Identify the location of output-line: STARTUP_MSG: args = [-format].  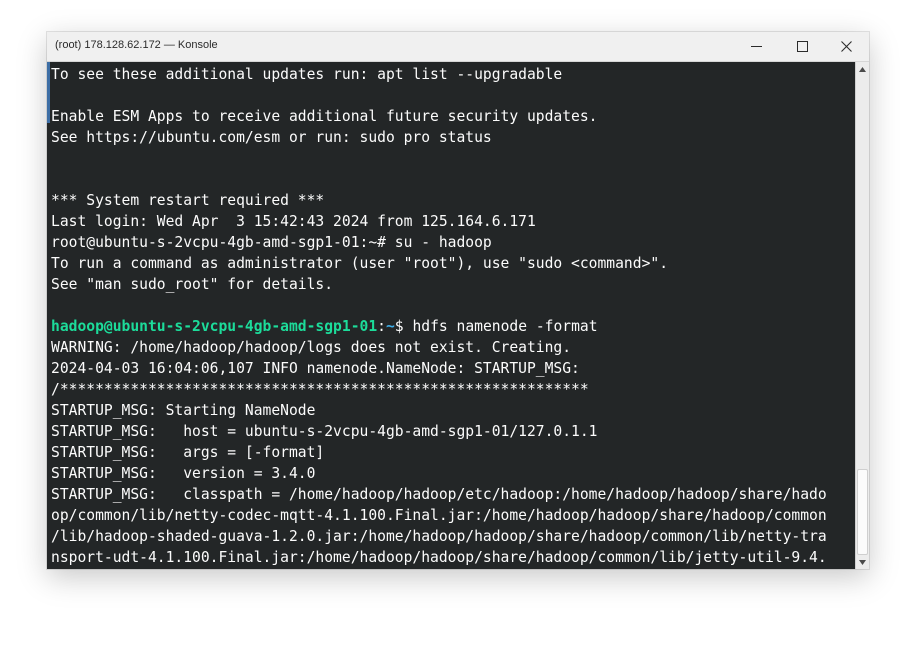
(188, 452).